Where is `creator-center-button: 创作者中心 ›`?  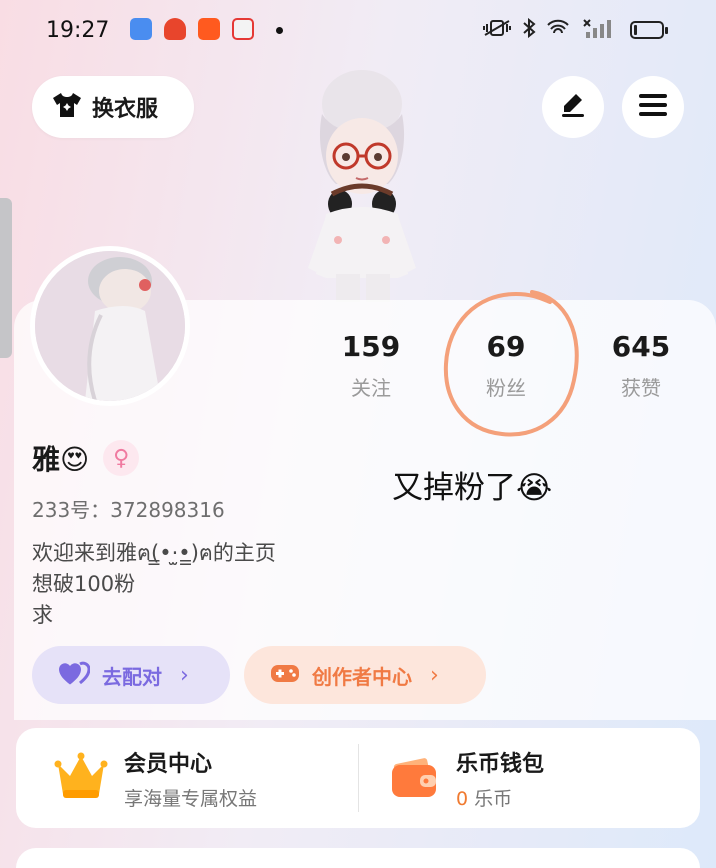
creator-center-button: 创作者中心 › is located at coordinates (365, 675).